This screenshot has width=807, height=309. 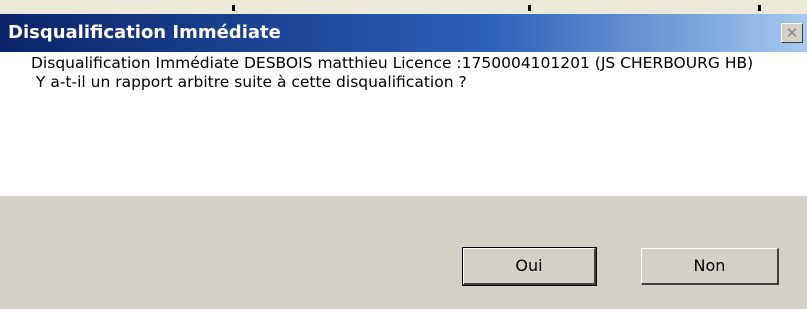 What do you see at coordinates (529, 266) in the screenshot?
I see `yes-button: Oui` at bounding box center [529, 266].